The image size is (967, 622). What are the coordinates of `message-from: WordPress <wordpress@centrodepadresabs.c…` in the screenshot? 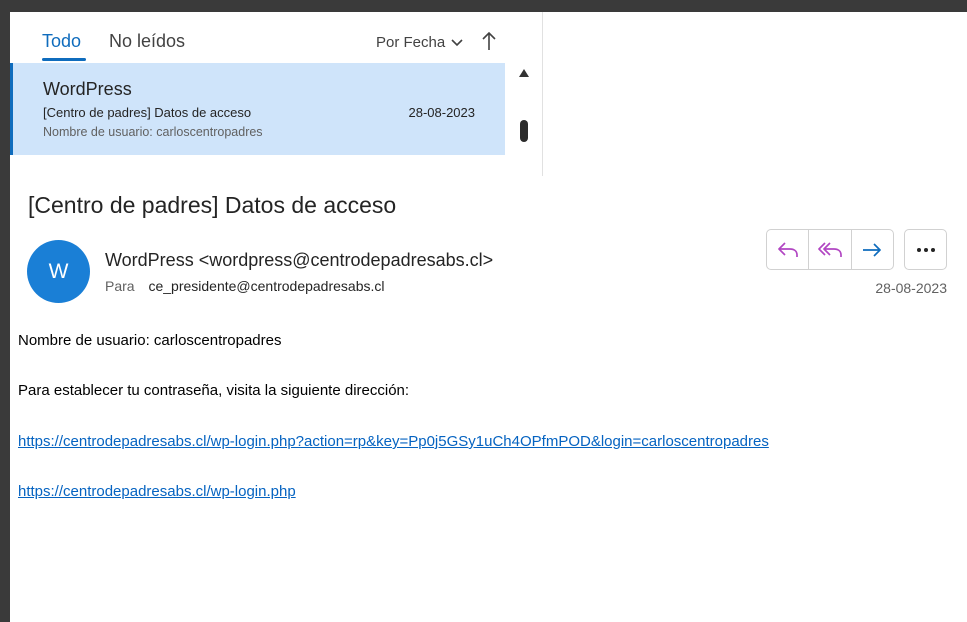 It's located at (299, 260).